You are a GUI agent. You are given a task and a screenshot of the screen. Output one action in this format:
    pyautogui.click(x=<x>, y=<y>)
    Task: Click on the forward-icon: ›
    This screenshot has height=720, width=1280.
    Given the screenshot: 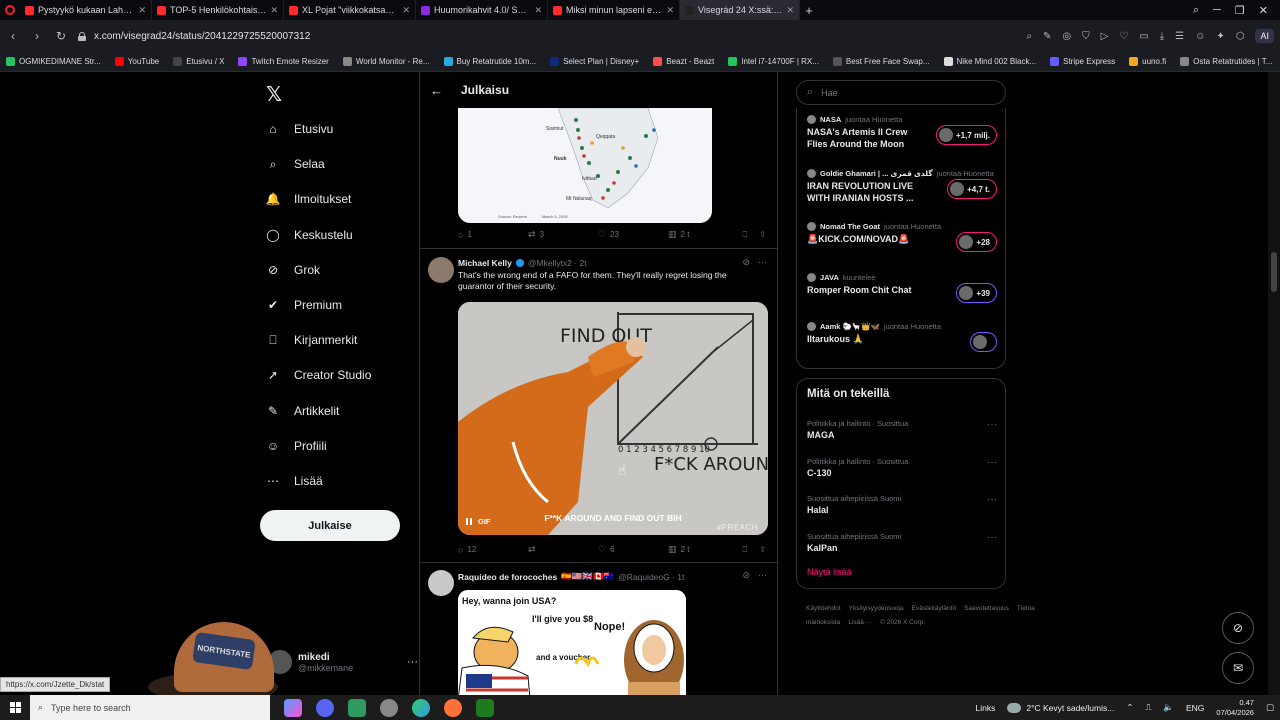 What is the action you would take?
    pyautogui.click(x=37, y=36)
    